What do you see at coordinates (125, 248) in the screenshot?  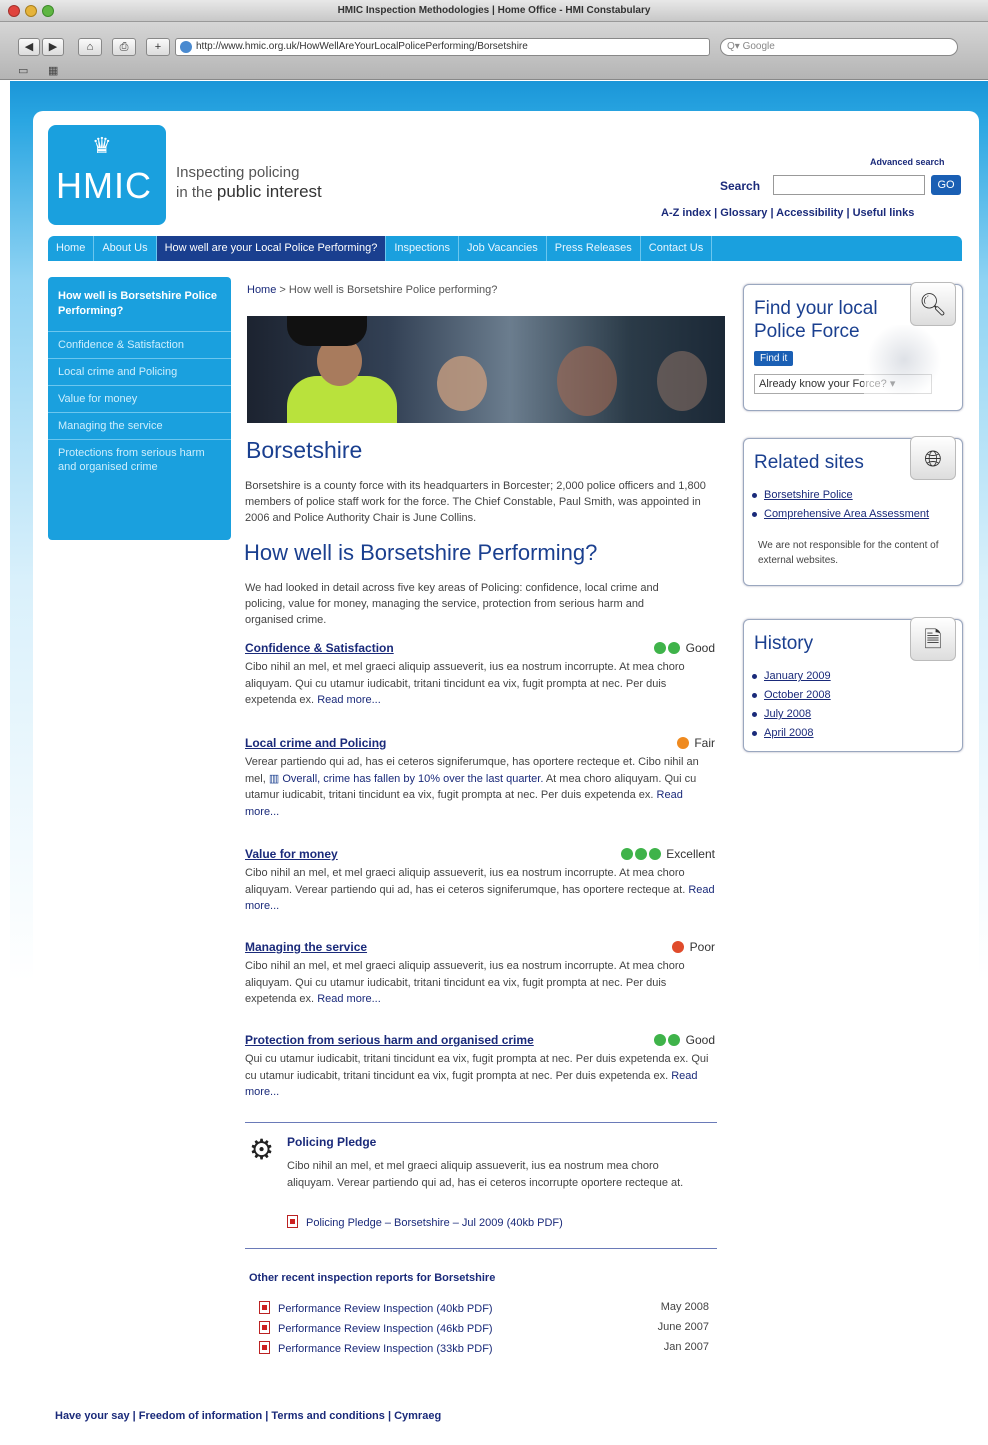 I see `nav-about-us: About Us` at bounding box center [125, 248].